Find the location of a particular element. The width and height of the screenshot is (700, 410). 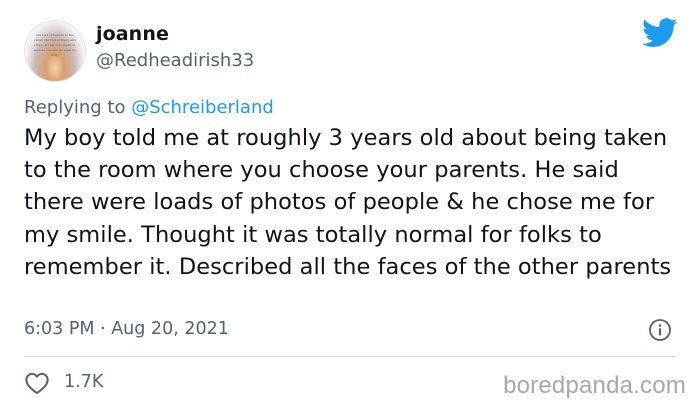

author-name: joanne is located at coordinates (132, 34).